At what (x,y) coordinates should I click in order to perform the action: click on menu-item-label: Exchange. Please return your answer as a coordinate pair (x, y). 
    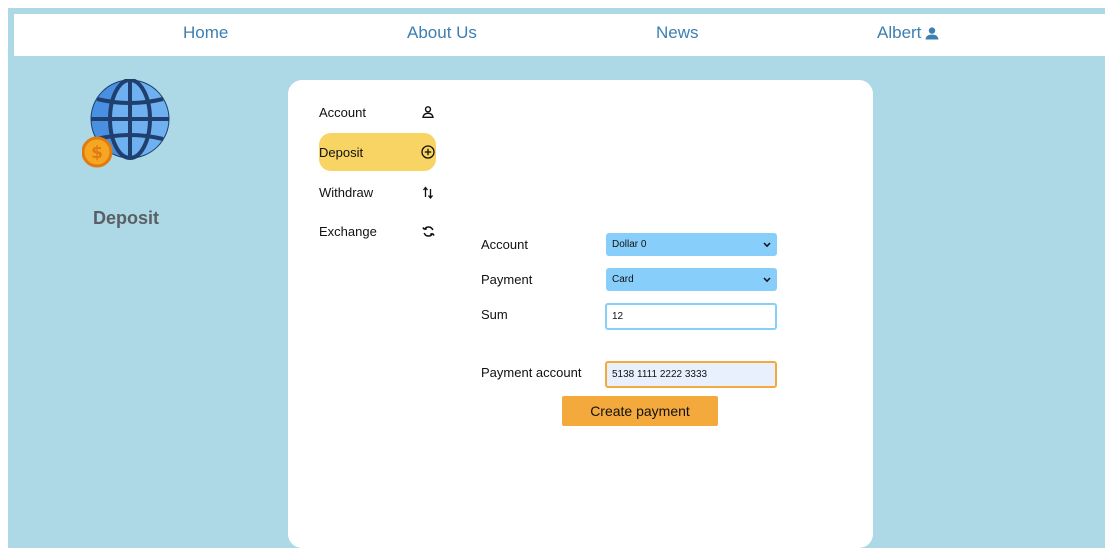
    Looking at the image, I should click on (348, 231).